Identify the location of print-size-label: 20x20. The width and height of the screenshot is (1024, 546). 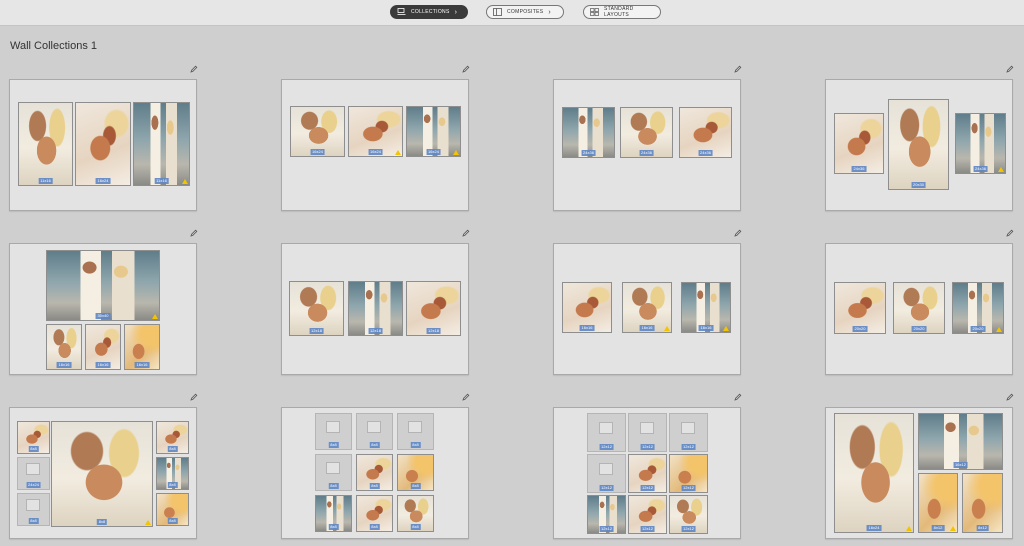
(919, 329).